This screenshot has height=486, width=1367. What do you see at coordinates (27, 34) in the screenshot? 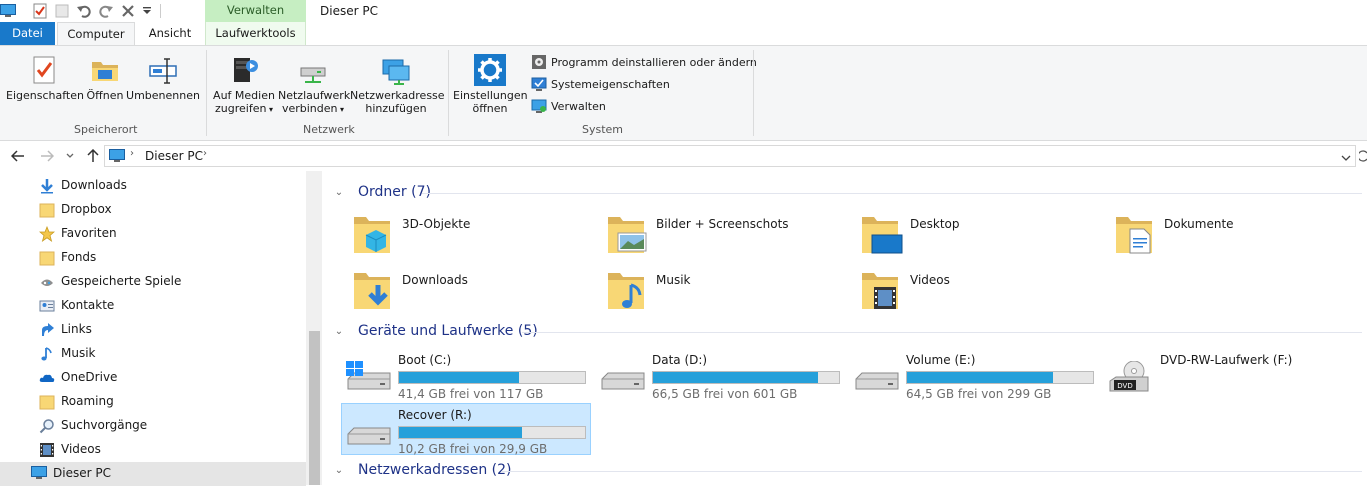
I see `tab-datei: Datei` at bounding box center [27, 34].